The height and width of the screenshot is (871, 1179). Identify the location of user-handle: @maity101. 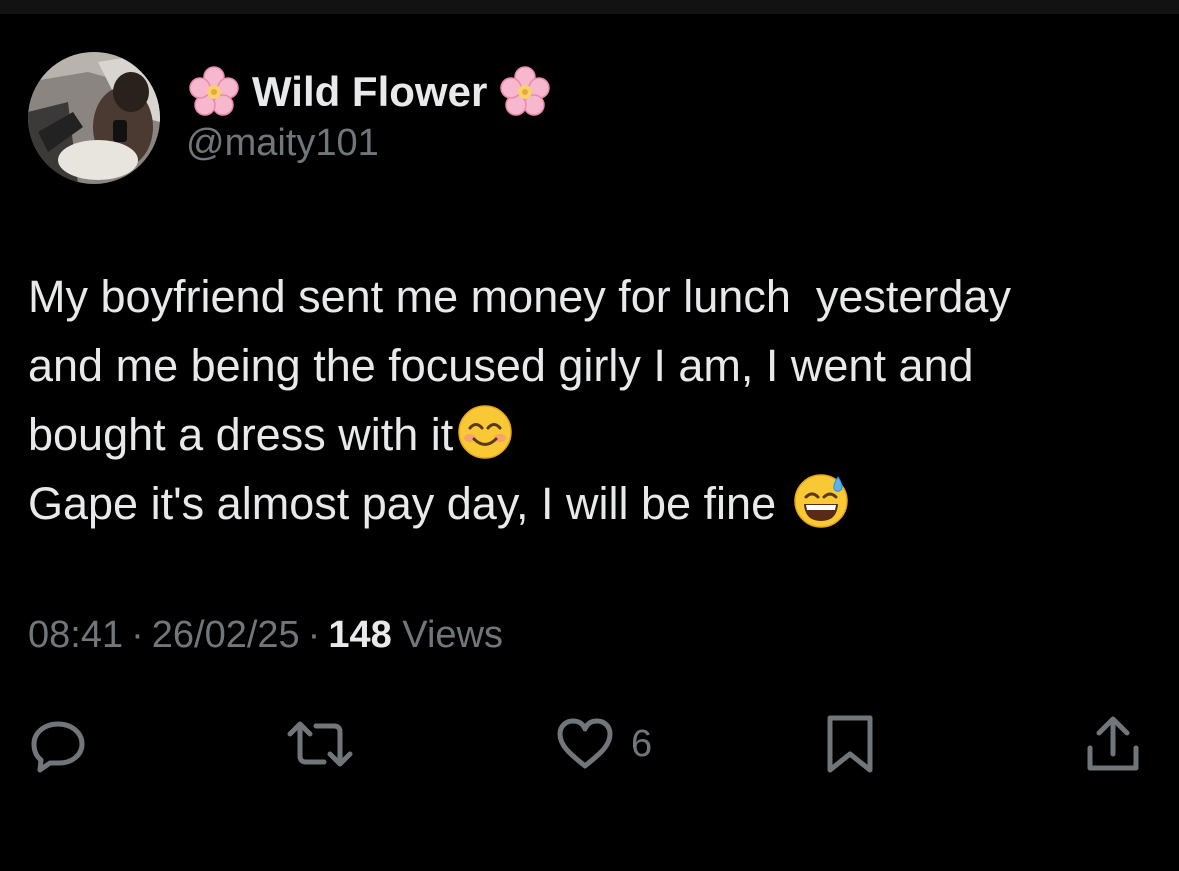
(282, 143).